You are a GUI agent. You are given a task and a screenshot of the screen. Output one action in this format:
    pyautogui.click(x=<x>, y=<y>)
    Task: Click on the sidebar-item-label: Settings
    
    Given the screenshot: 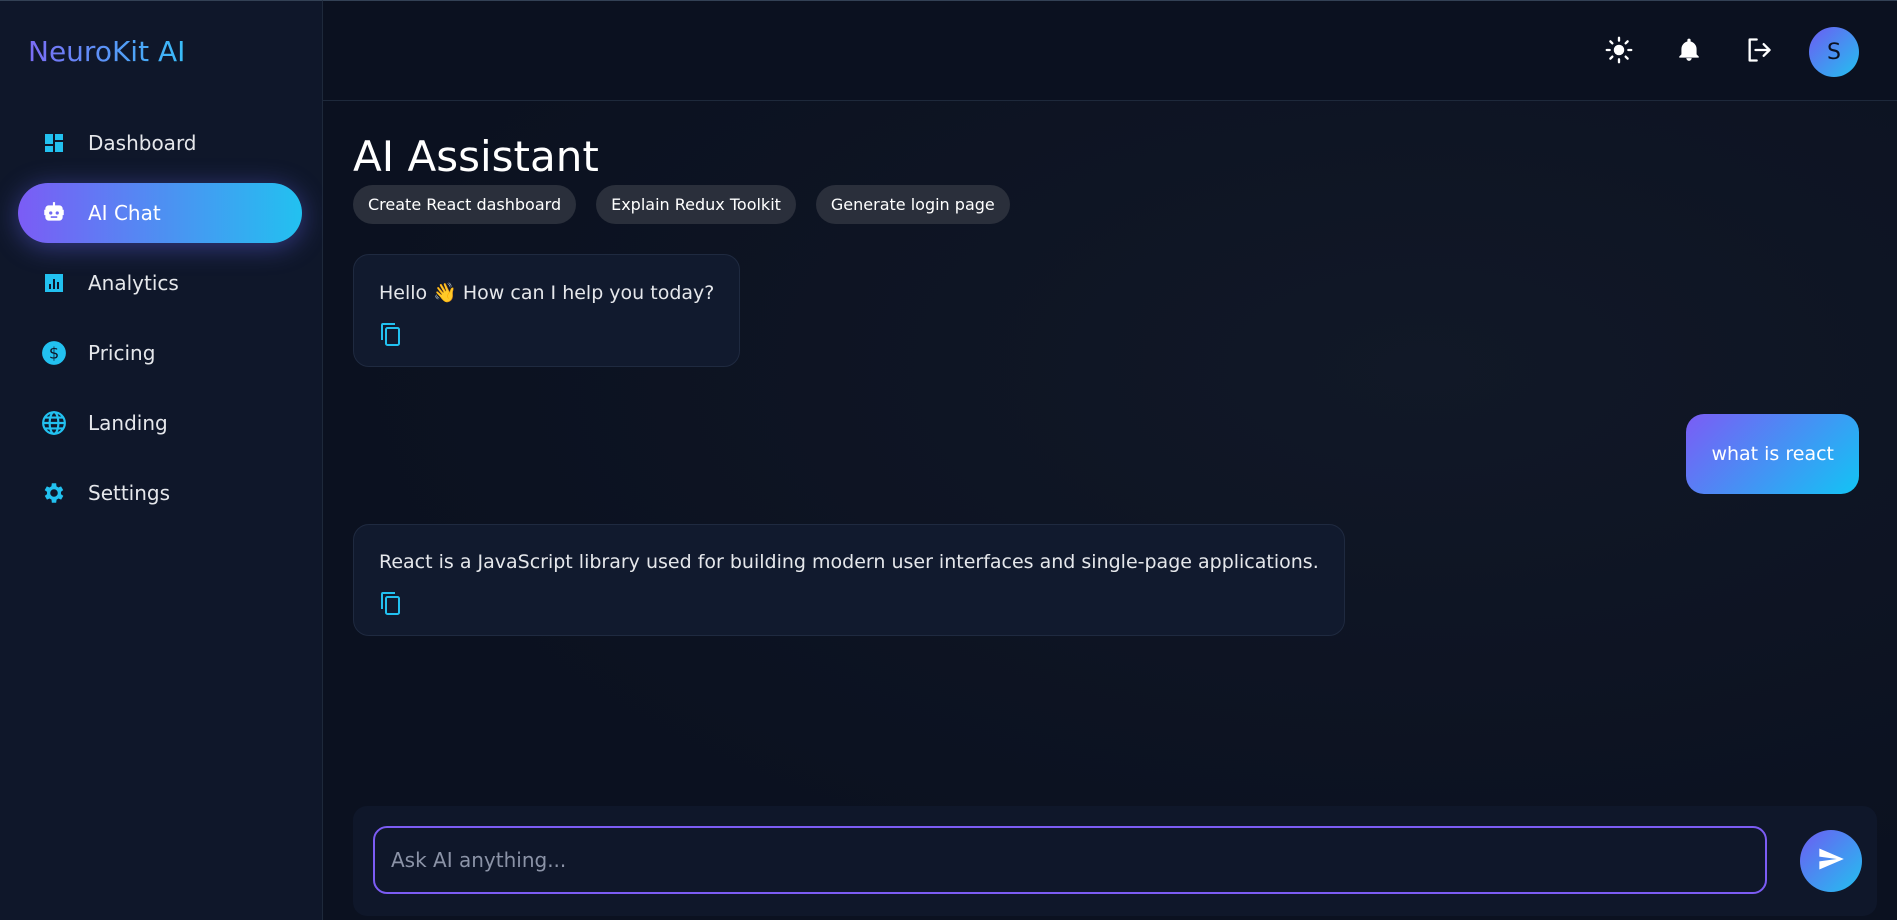 What is the action you would take?
    pyautogui.click(x=129, y=493)
    